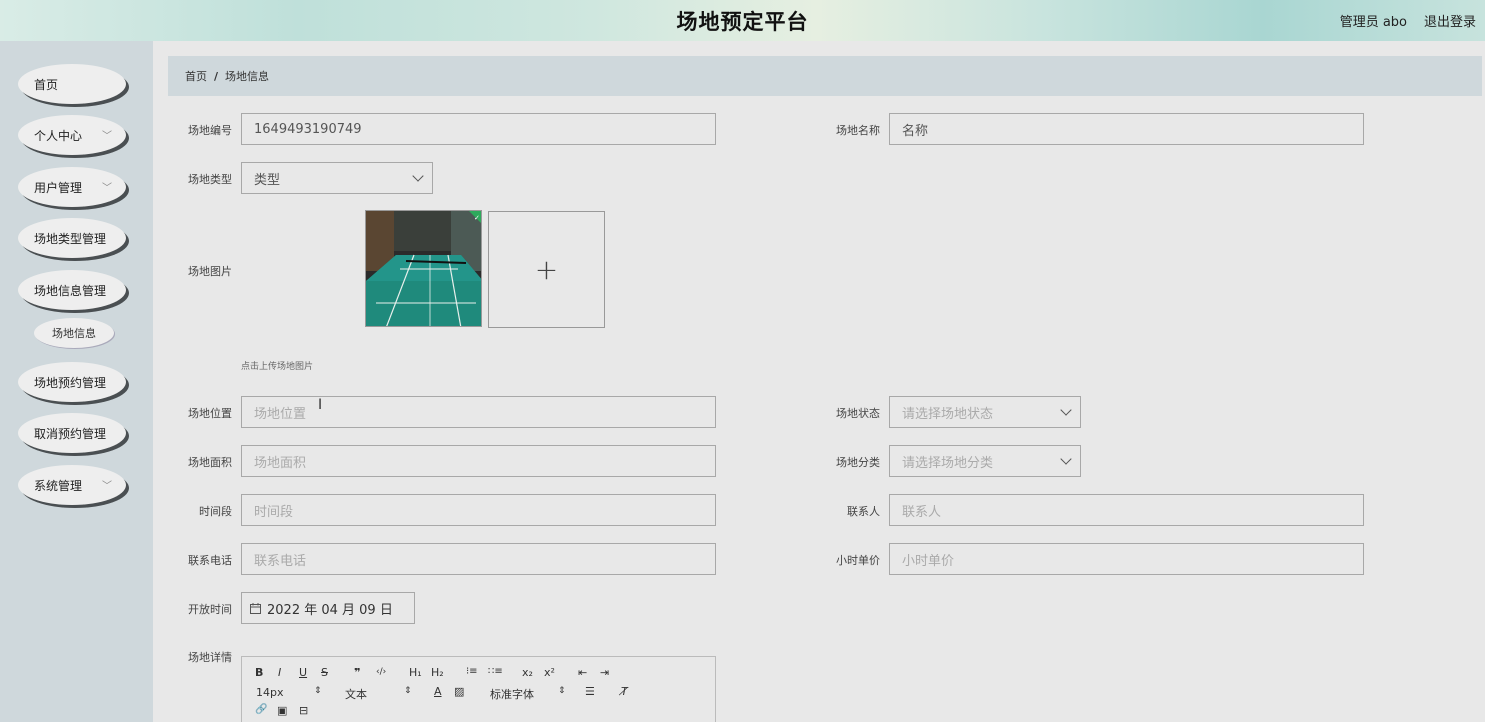 The width and height of the screenshot is (1485, 722). What do you see at coordinates (1126, 129) in the screenshot?
I see `name-field: 名称` at bounding box center [1126, 129].